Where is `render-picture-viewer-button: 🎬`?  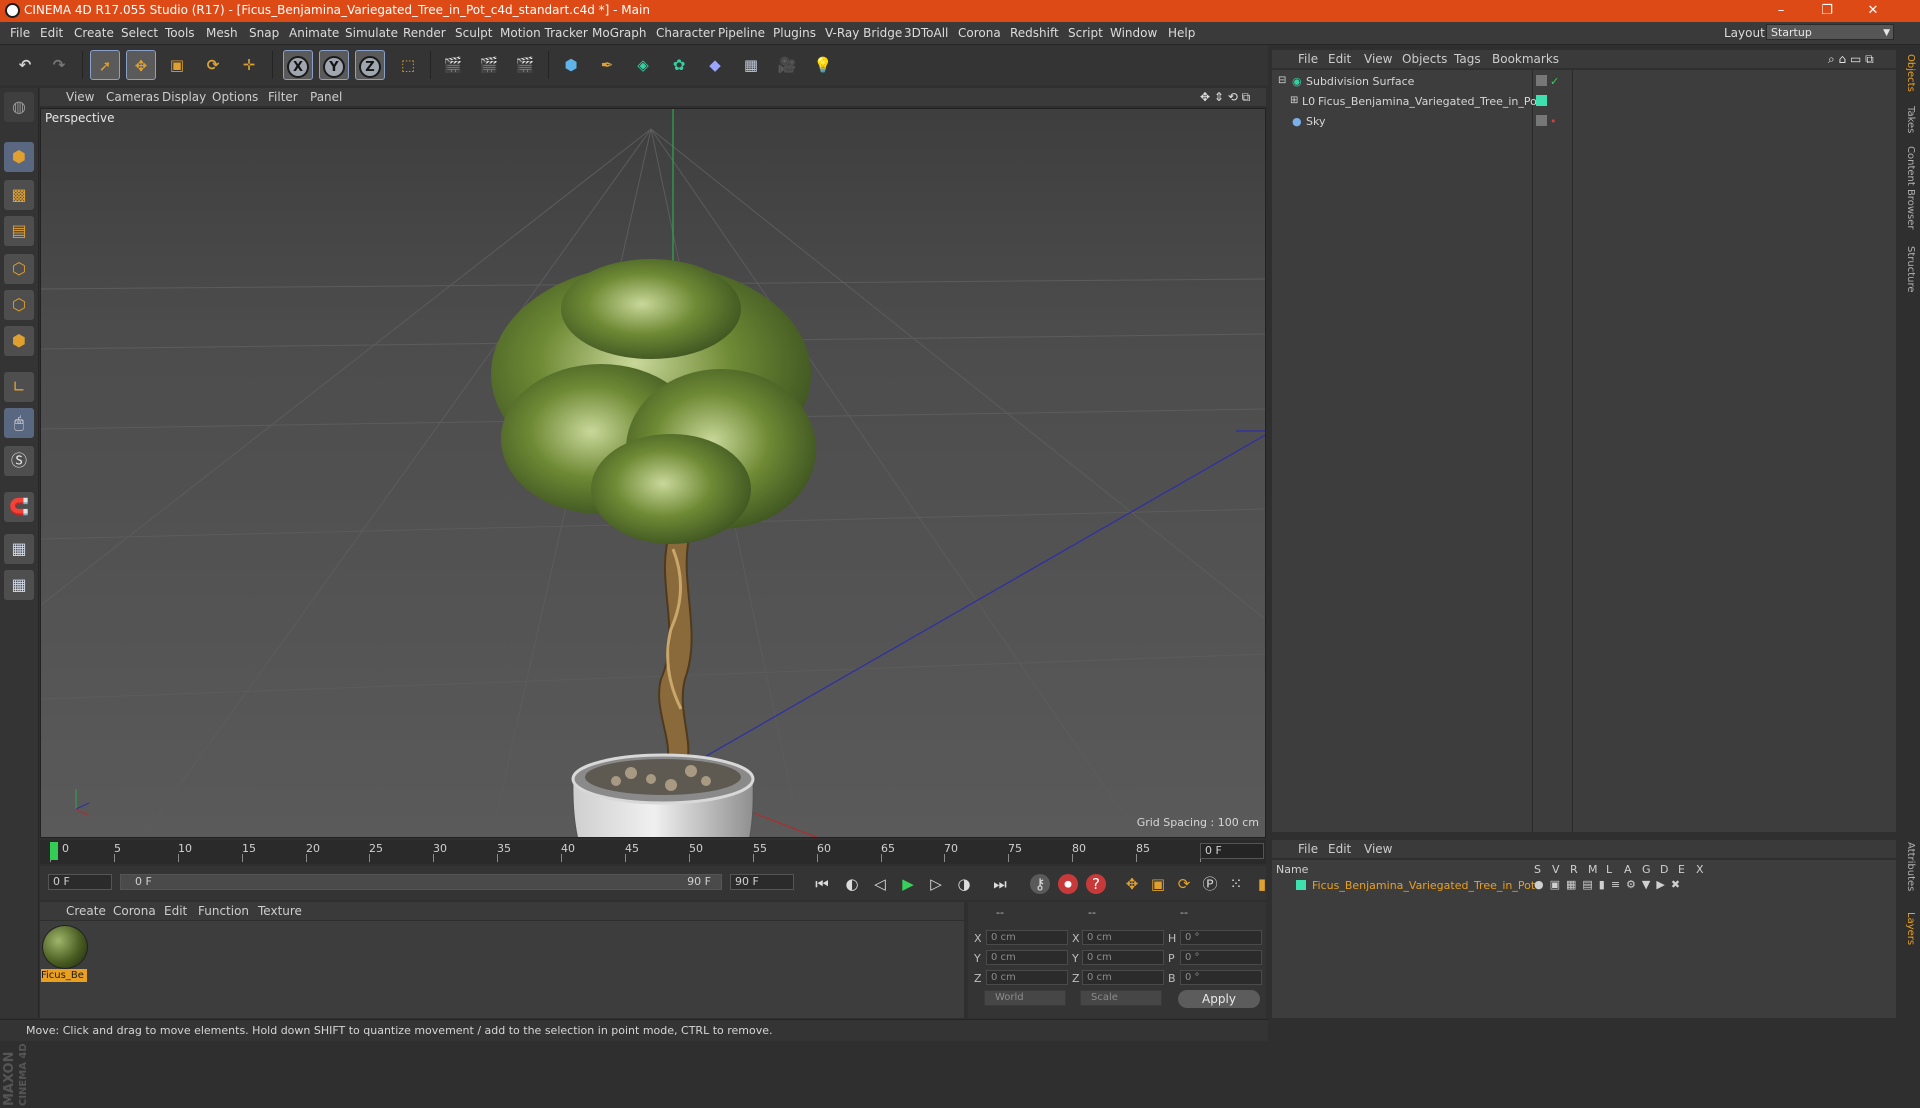
render-picture-viewer-button: 🎬 is located at coordinates (489, 65).